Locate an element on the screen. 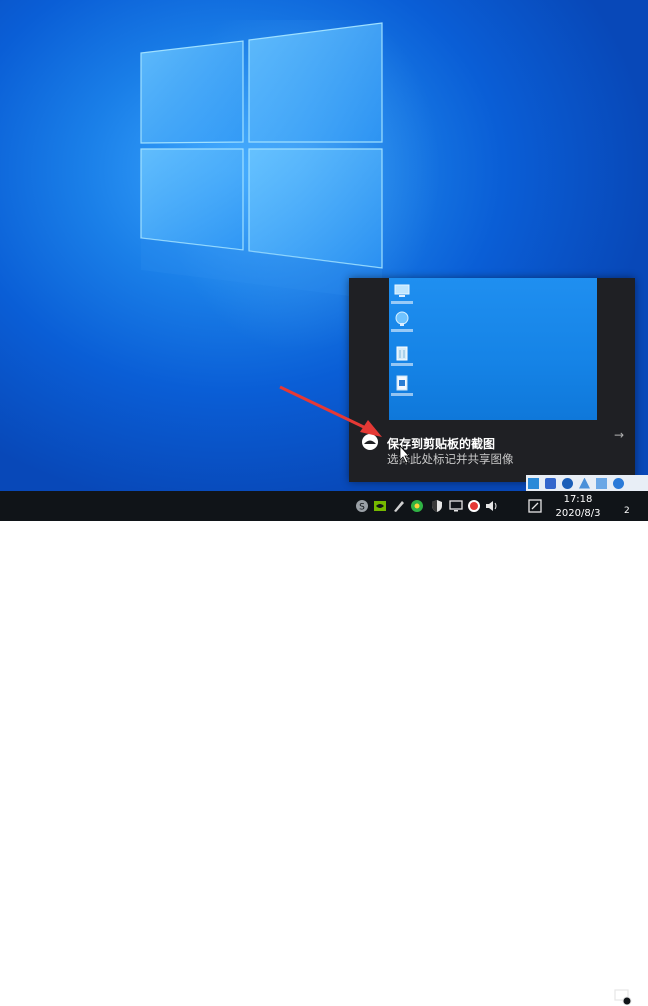  moon-icon is located at coordinates (567, 483).